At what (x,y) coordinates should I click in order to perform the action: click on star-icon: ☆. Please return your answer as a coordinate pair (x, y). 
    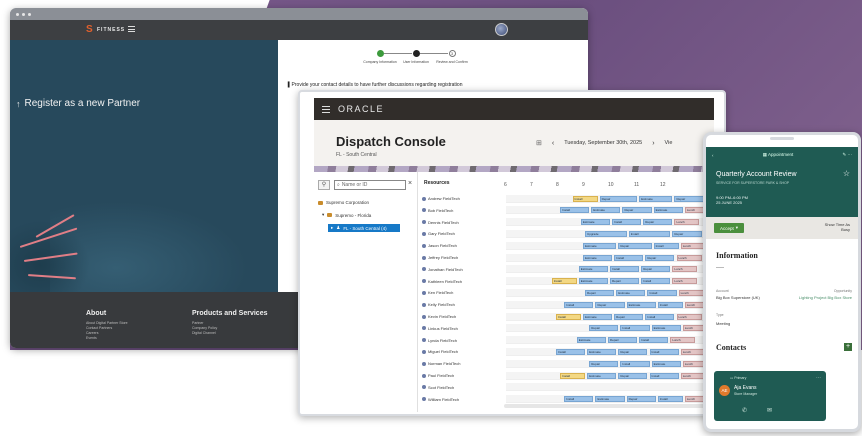
    Looking at the image, I should click on (846, 173).